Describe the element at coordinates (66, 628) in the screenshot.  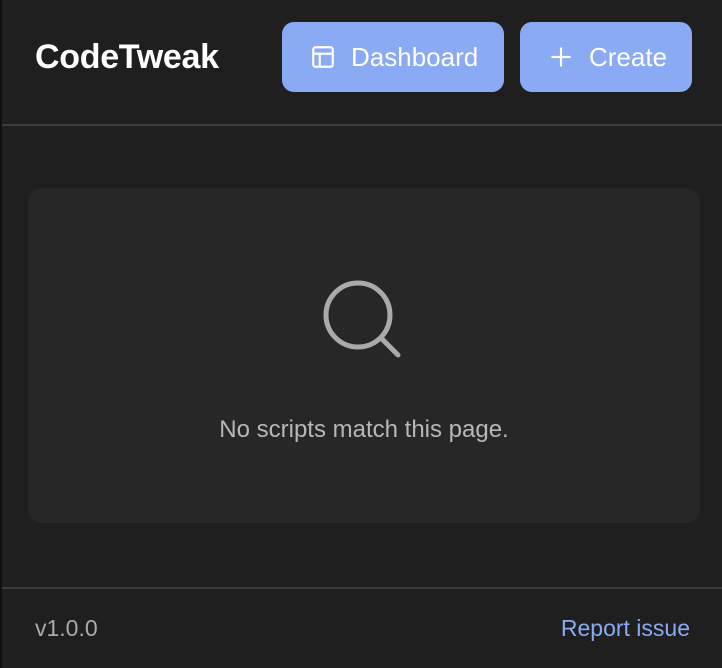
I see `version-label: v1.0.0` at that location.